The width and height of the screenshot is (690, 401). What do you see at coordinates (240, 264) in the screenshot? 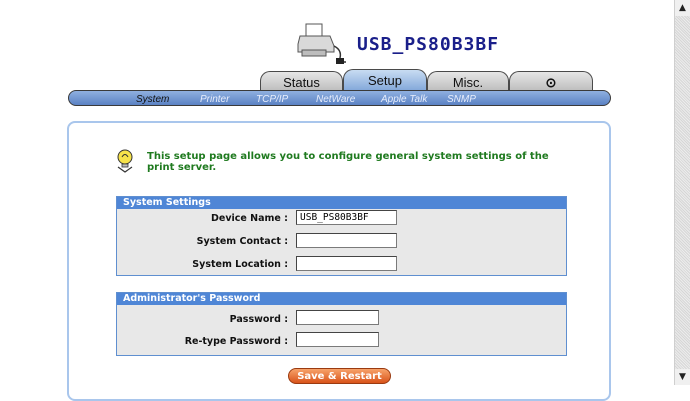
I see `system-location-label: System Location :` at bounding box center [240, 264].